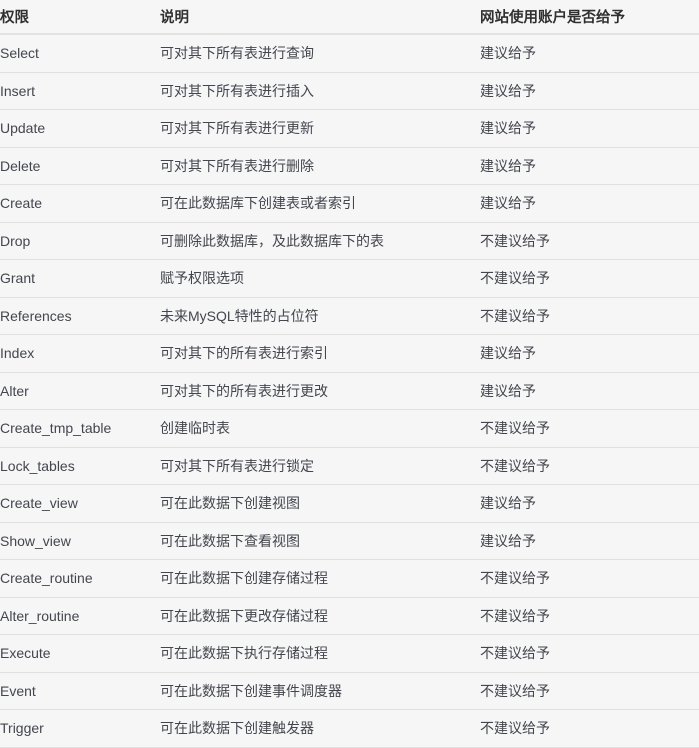  Describe the element at coordinates (320, 316) in the screenshot. I see `cell-description: 未来MySQL特性的占位符` at that location.